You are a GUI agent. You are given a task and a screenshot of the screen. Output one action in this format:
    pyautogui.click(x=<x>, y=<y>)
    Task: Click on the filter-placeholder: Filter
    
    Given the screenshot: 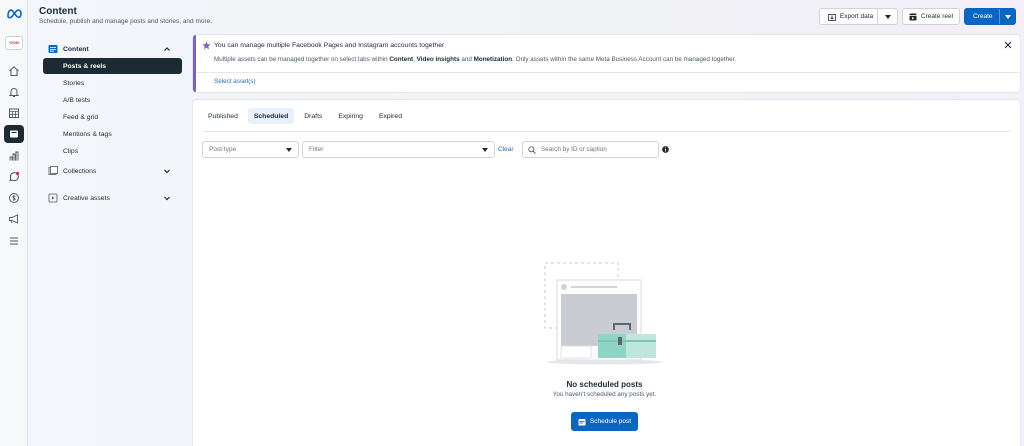 What is the action you would take?
    pyautogui.click(x=316, y=149)
    